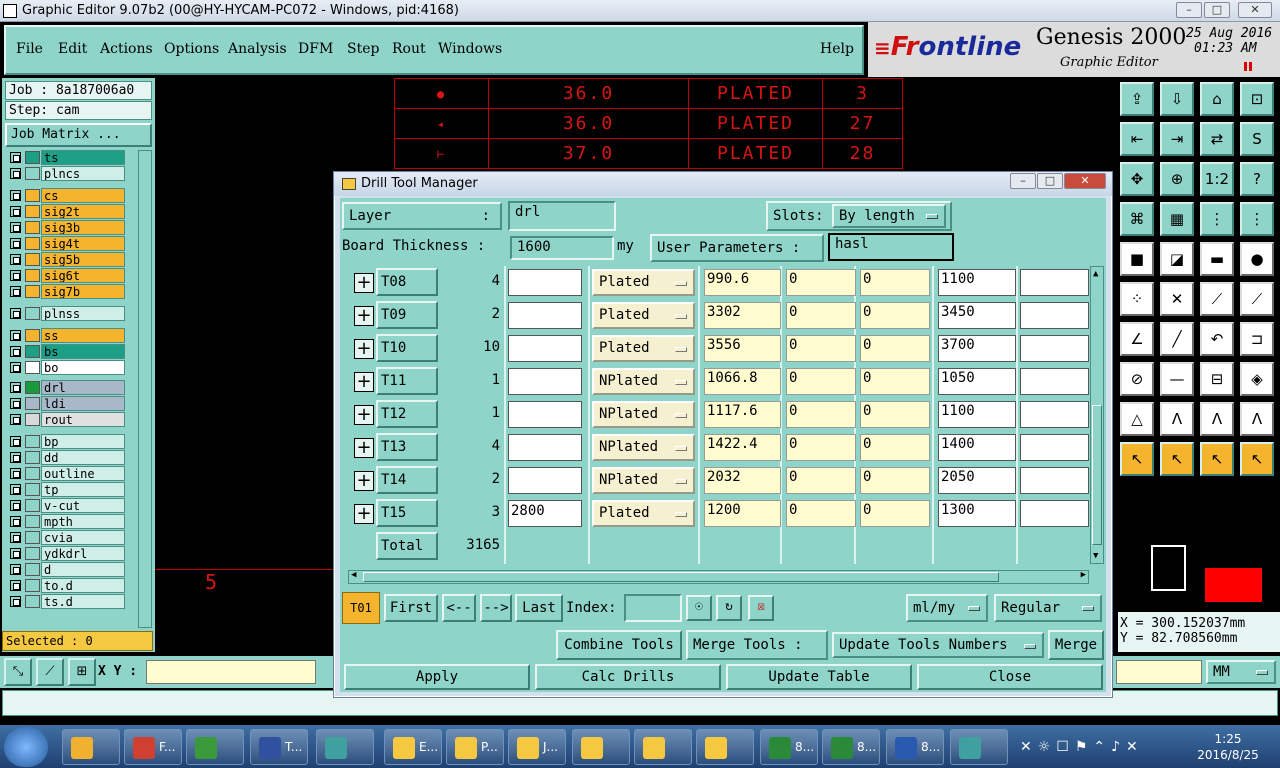  I want to click on layer-name: rout, so click(83, 419).